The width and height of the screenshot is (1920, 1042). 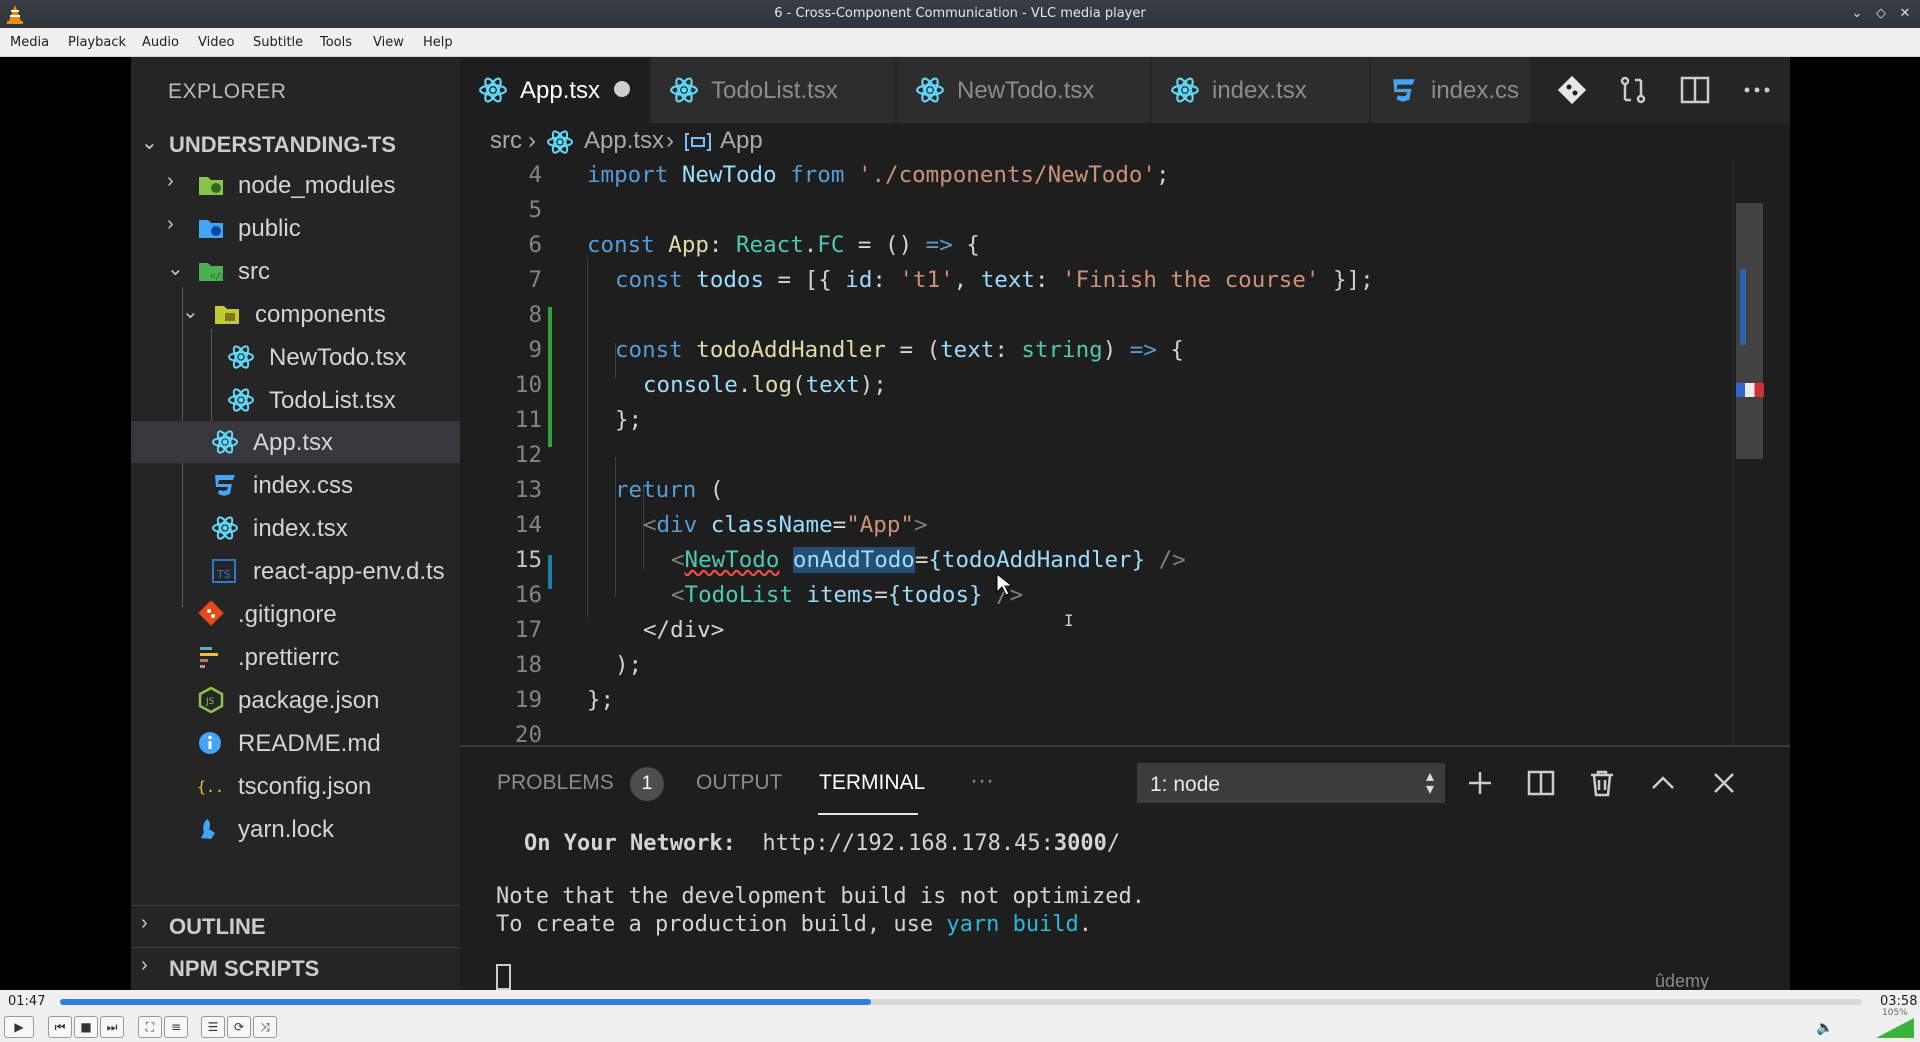 I want to click on play-button: ▶, so click(x=19, y=1027).